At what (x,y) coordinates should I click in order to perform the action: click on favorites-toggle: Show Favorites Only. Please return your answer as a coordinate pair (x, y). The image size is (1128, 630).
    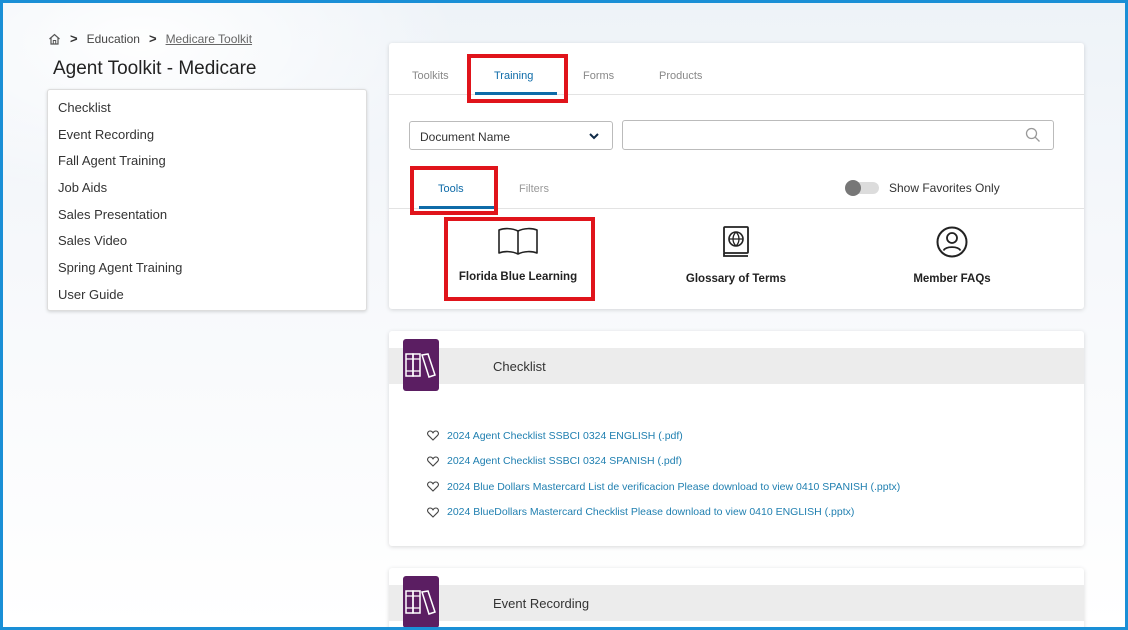
    Looking at the image, I should click on (922, 188).